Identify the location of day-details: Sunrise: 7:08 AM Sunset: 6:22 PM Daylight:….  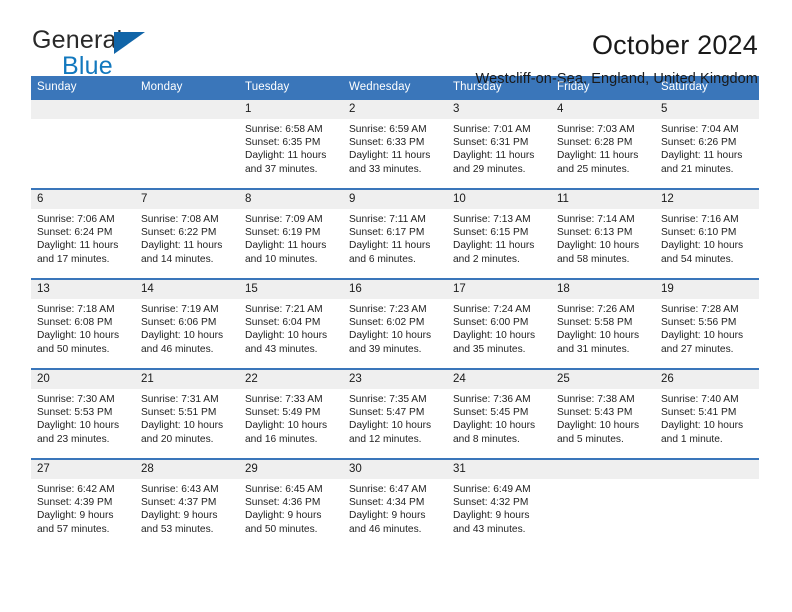
(187, 237).